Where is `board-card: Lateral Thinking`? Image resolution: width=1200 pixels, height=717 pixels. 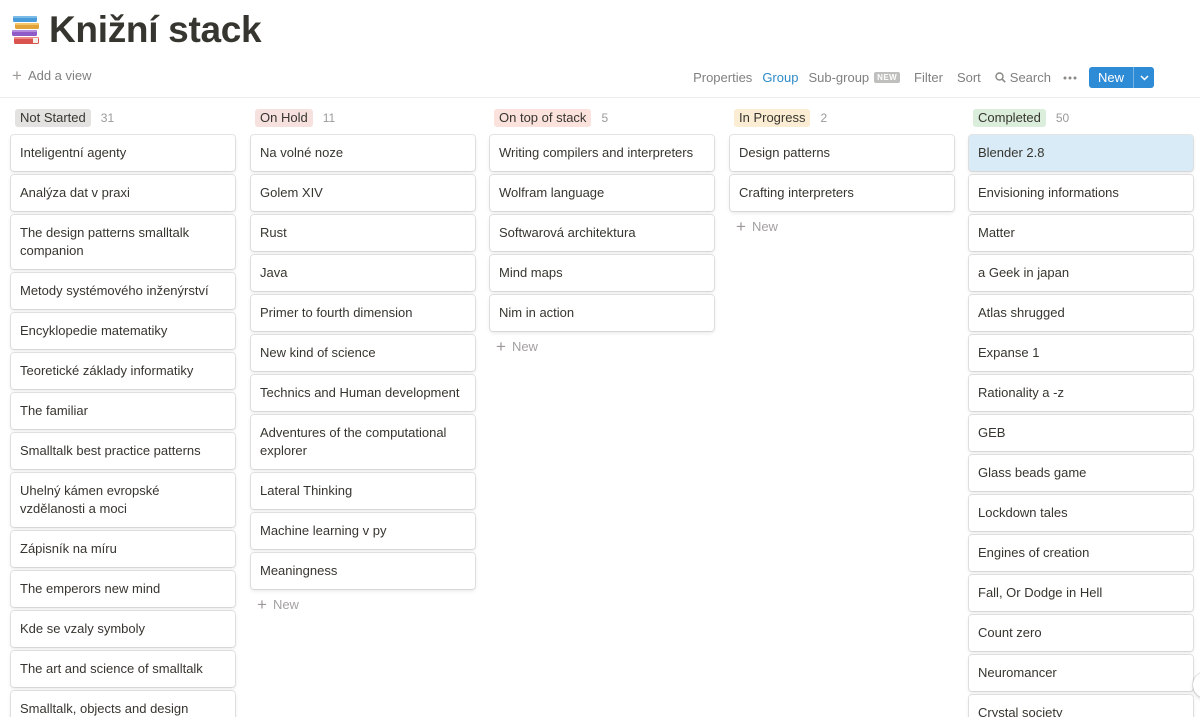
board-card: Lateral Thinking is located at coordinates (363, 491).